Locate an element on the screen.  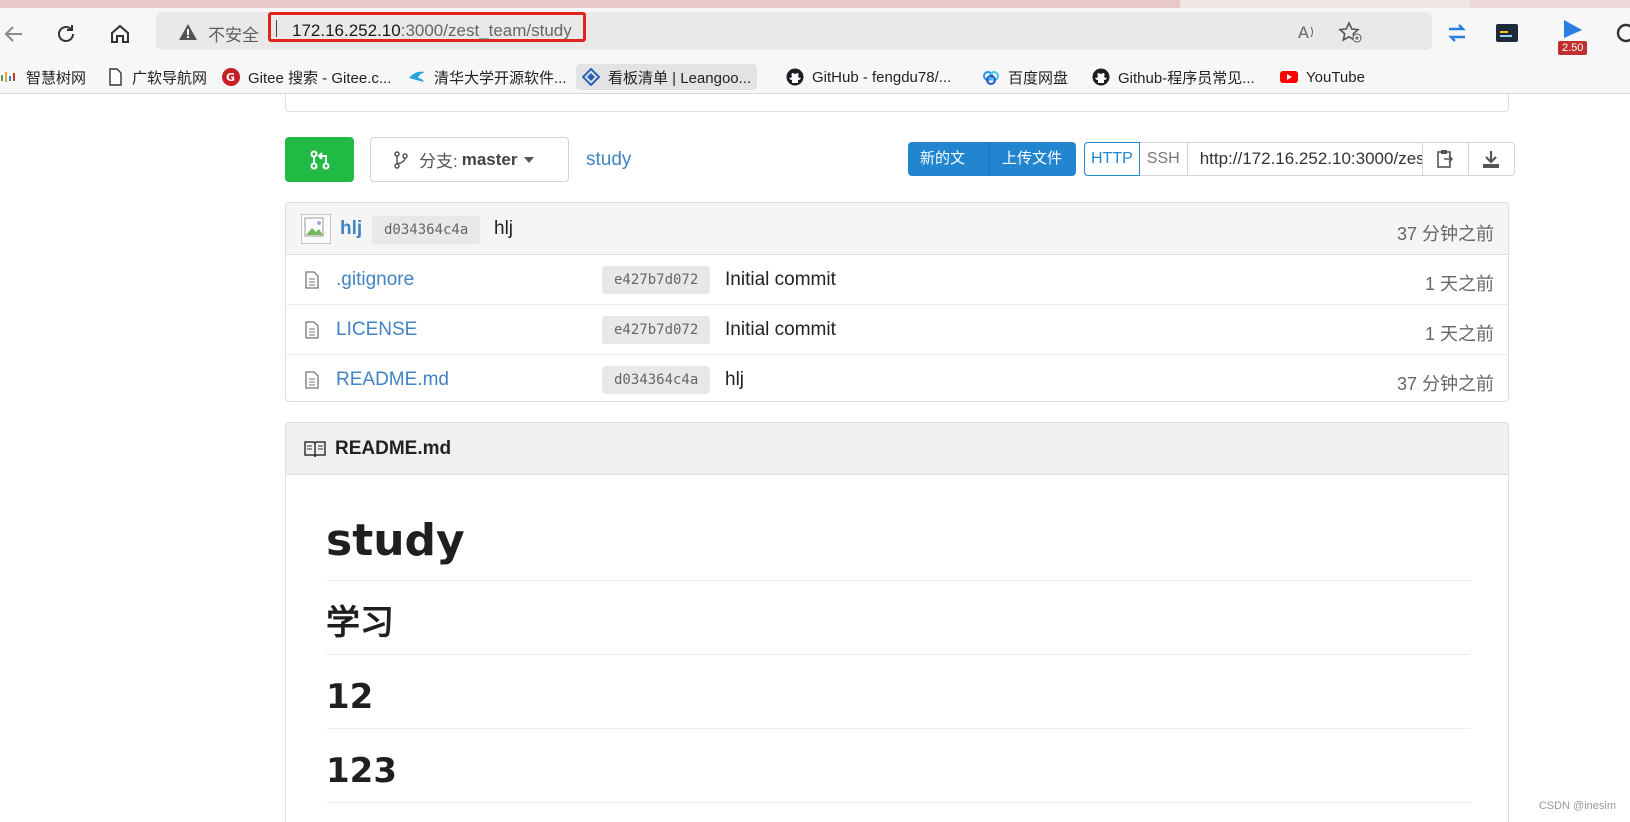
svg-text: A is located at coordinates (1303, 32).